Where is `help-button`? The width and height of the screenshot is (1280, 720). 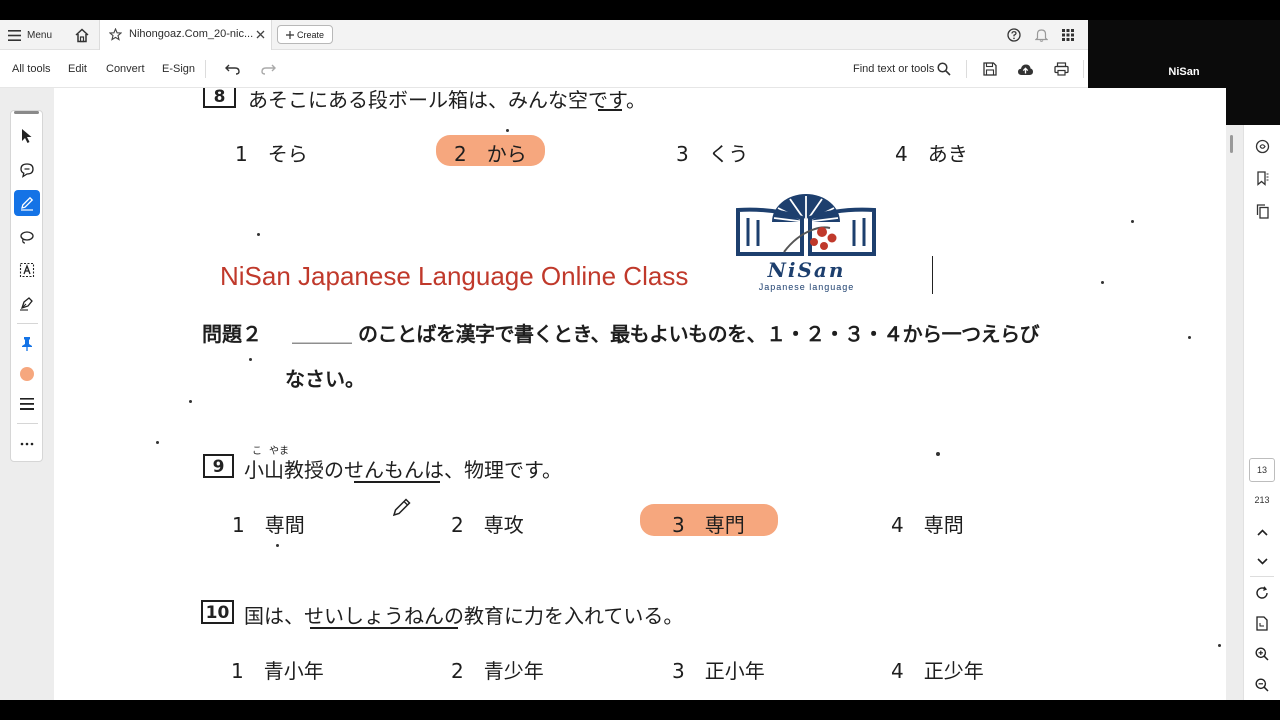 help-button is located at coordinates (1014, 35).